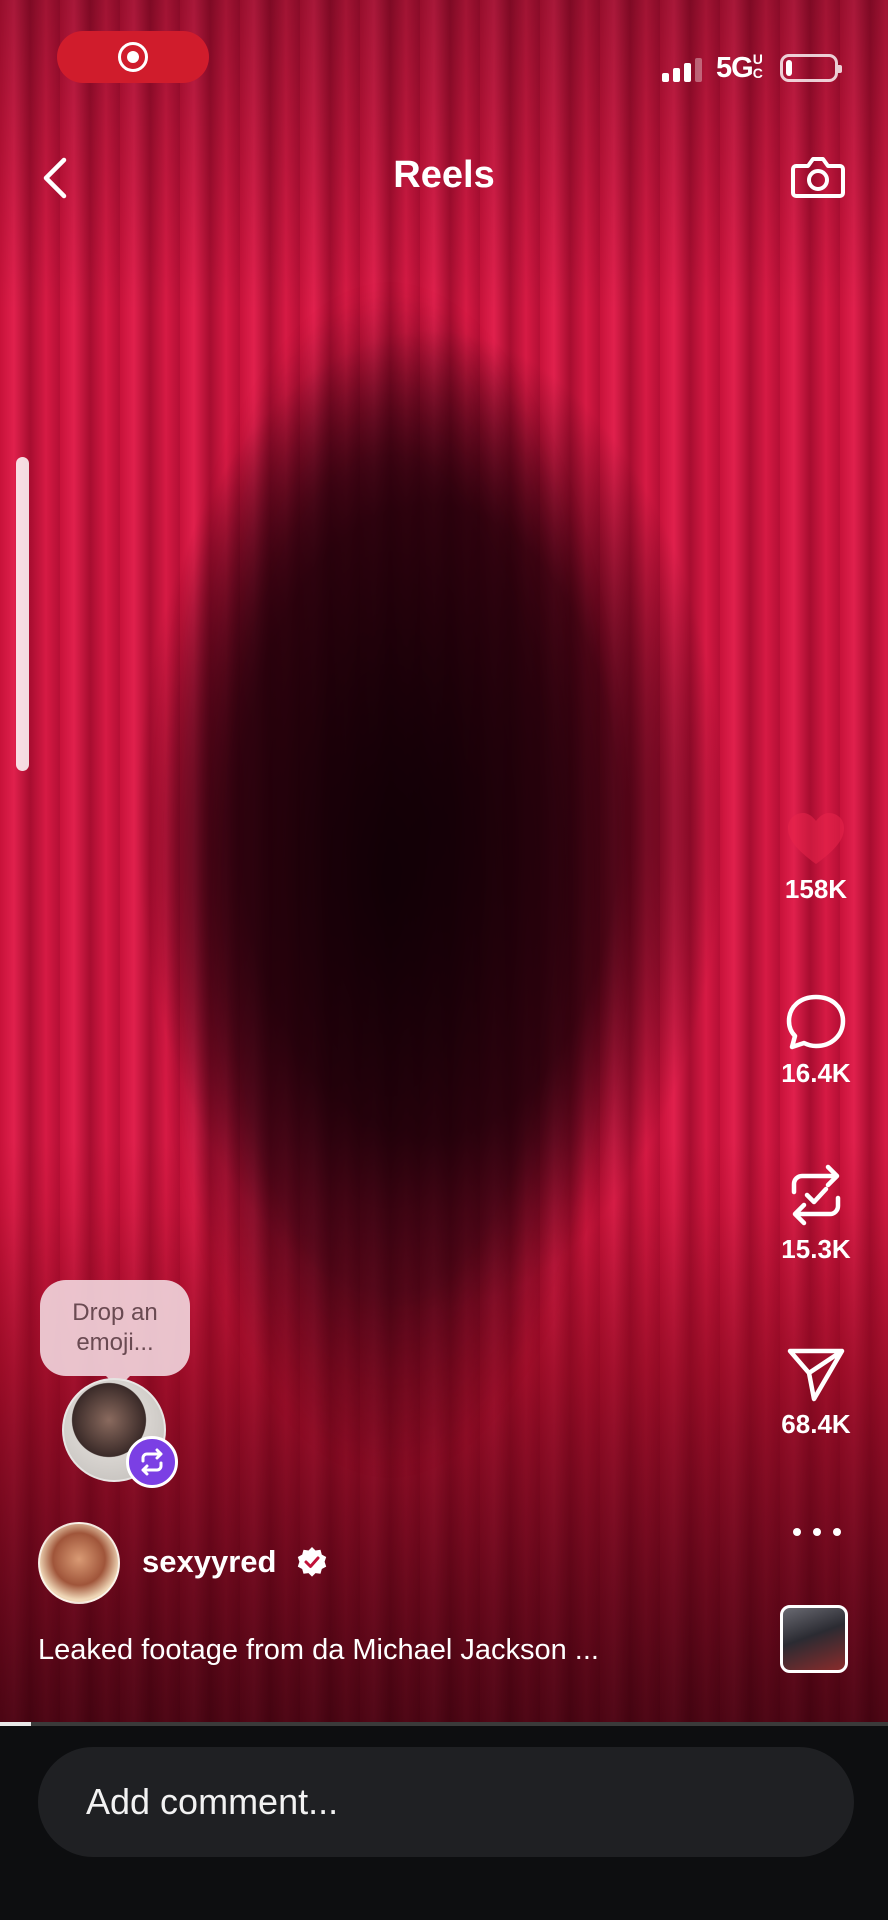 The image size is (888, 1920). Describe the element at coordinates (209, 1562) in the screenshot. I see `author-username: sexyyred` at that location.